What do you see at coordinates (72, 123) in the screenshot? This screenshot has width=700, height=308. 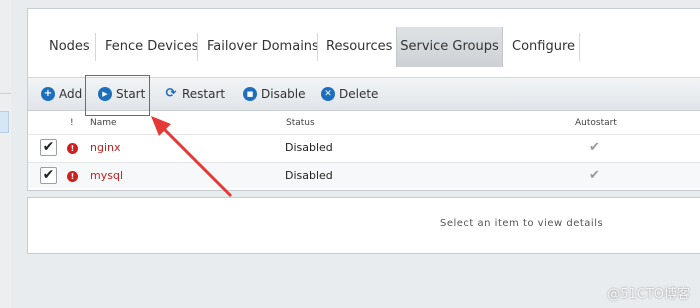 I see `column-header-alert: !` at bounding box center [72, 123].